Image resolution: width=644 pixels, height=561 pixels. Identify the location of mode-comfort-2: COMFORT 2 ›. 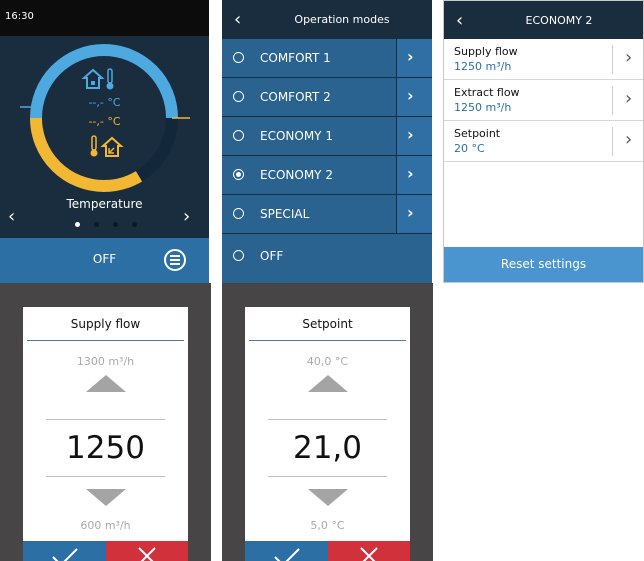
(327, 96).